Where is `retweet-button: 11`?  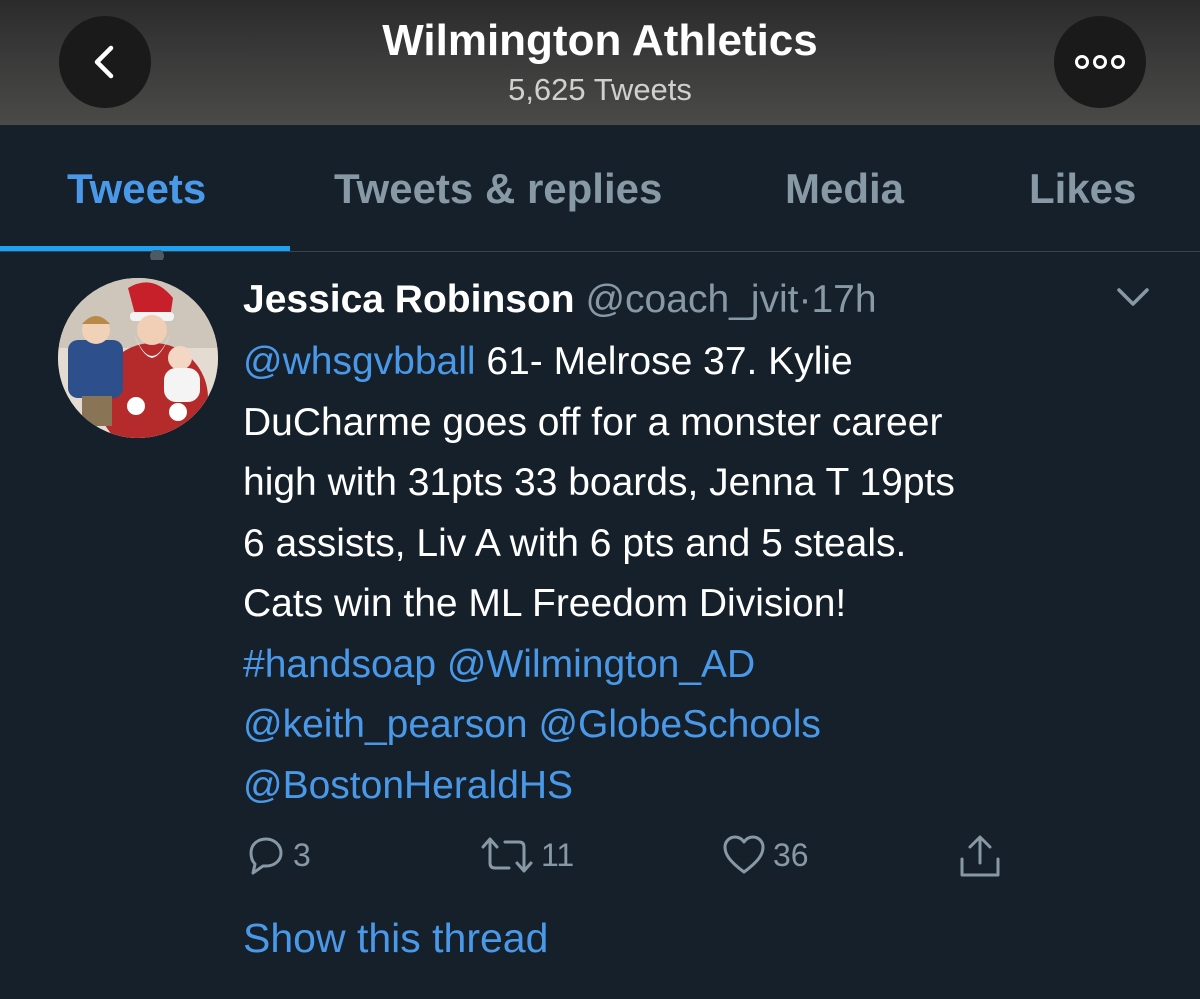
retweet-button: 11 is located at coordinates (526, 855).